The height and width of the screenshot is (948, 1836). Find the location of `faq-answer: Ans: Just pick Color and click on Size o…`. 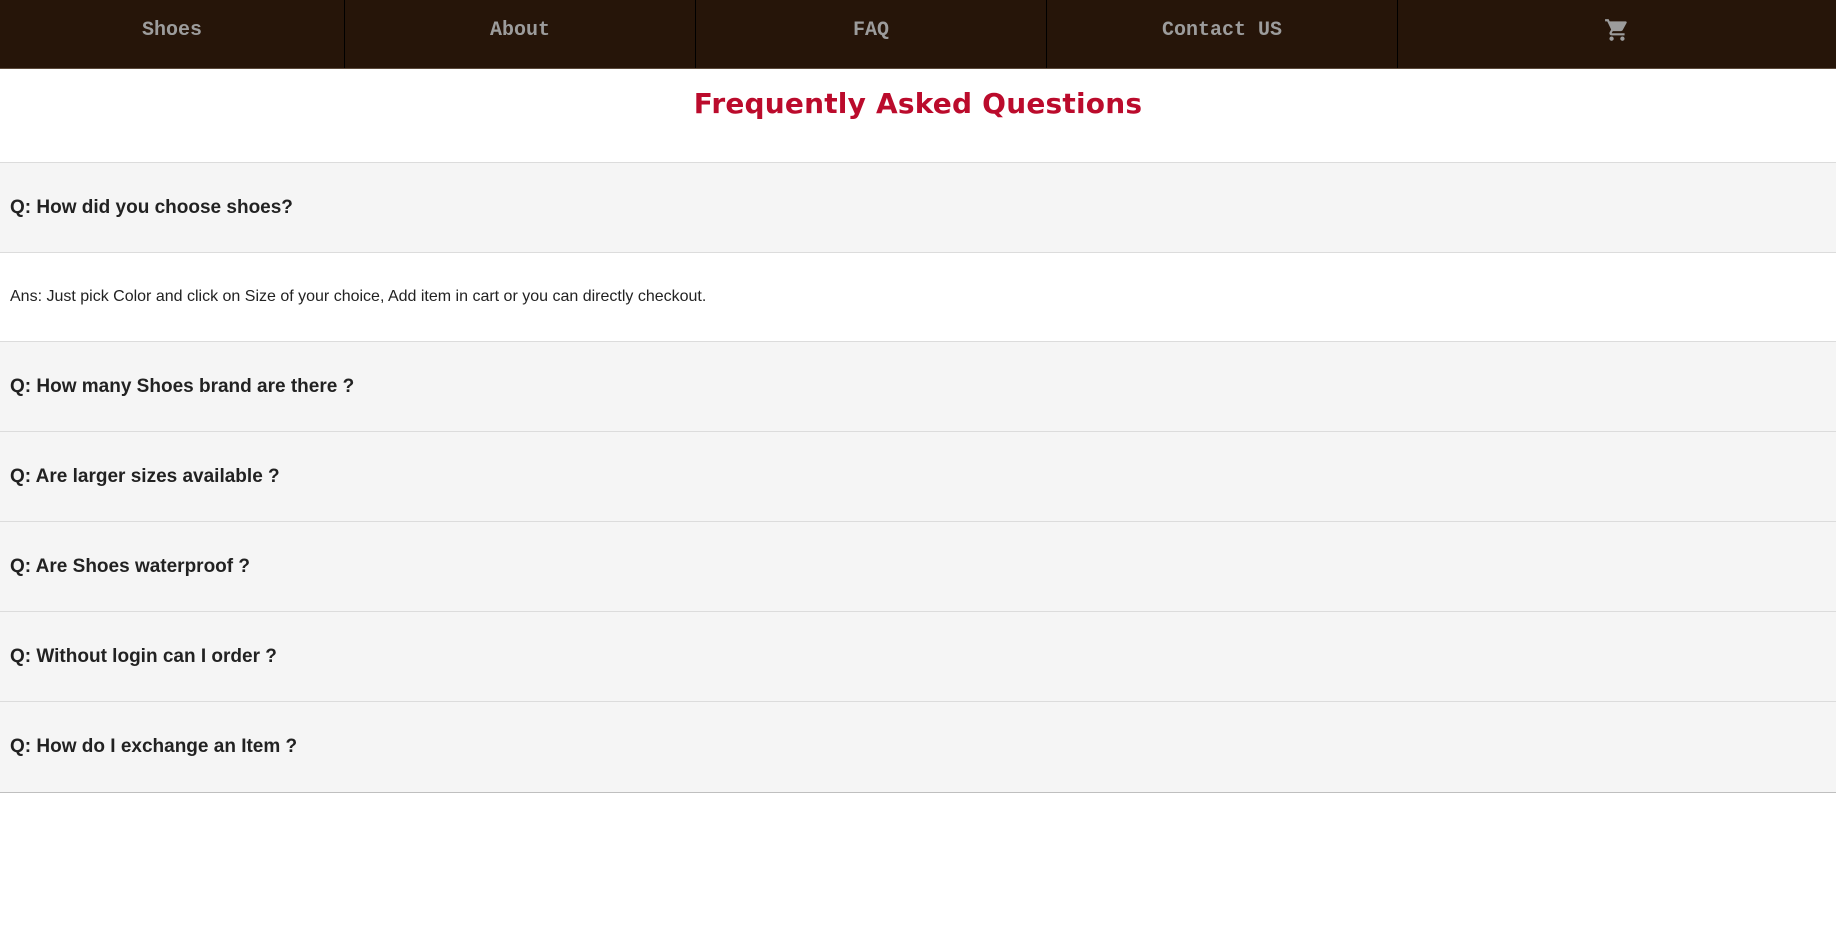

faq-answer: Ans: Just pick Color and click on Size o… is located at coordinates (918, 297).